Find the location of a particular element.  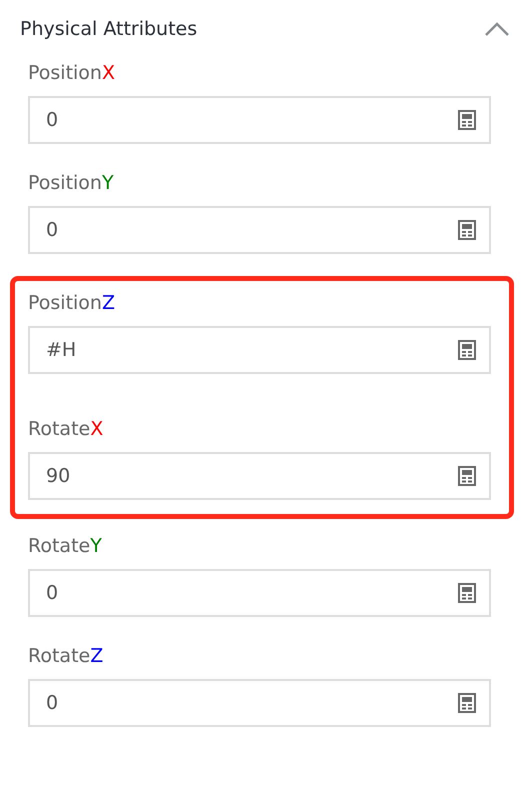

field-label: RotateY is located at coordinates (65, 546).